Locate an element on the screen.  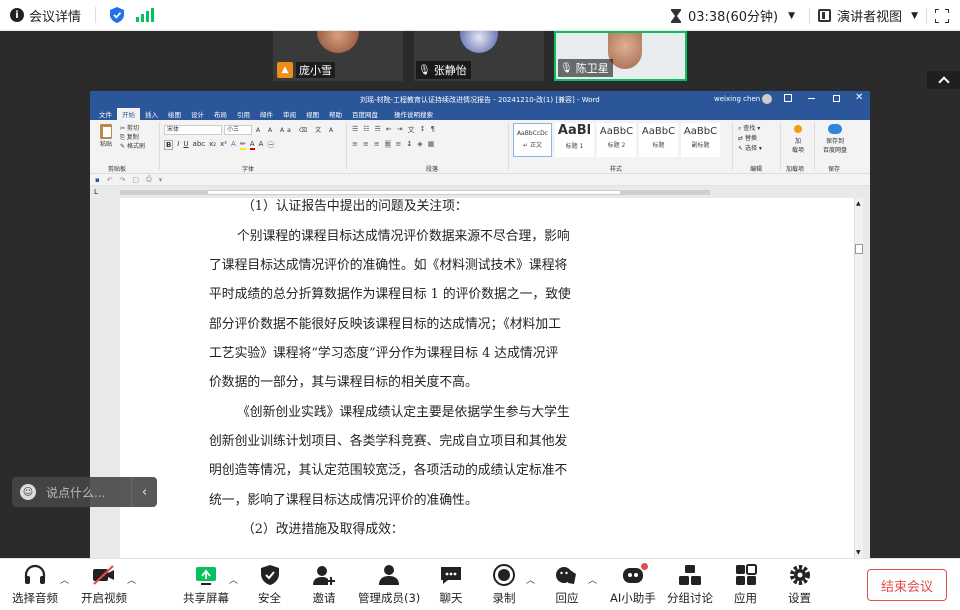
speaker-view-button: 演讲者视图 ▼ is located at coordinates (868, 15).